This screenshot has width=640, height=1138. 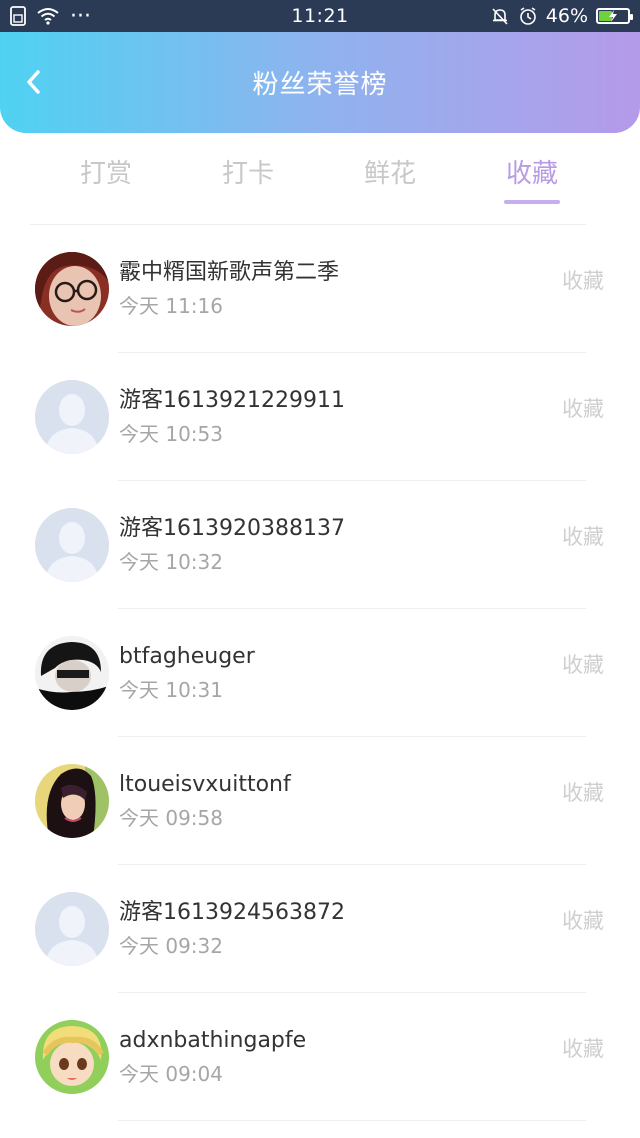 I want to click on list-item: 游客1613924563872 今天 09:32 收藏, so click(x=320, y=929).